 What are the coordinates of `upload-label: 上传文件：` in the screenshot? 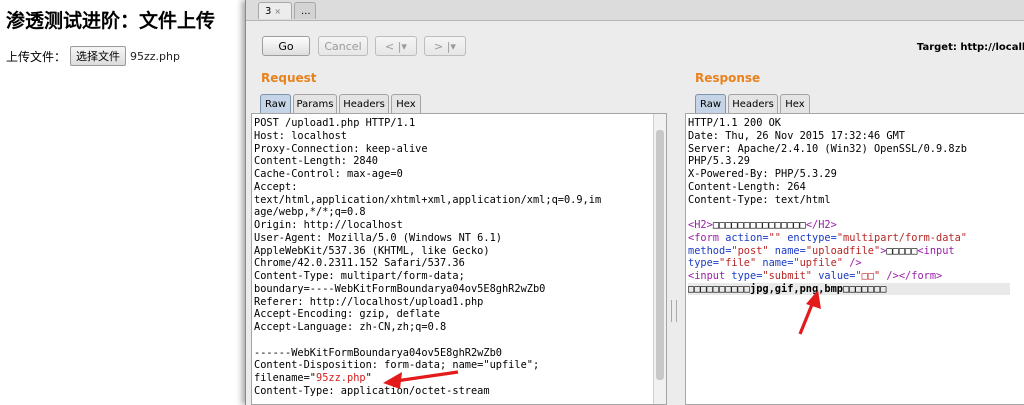 It's located at (36, 56).